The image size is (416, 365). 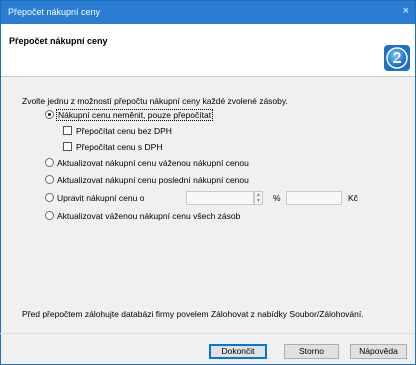 I want to click on amount-input, so click(x=314, y=198).